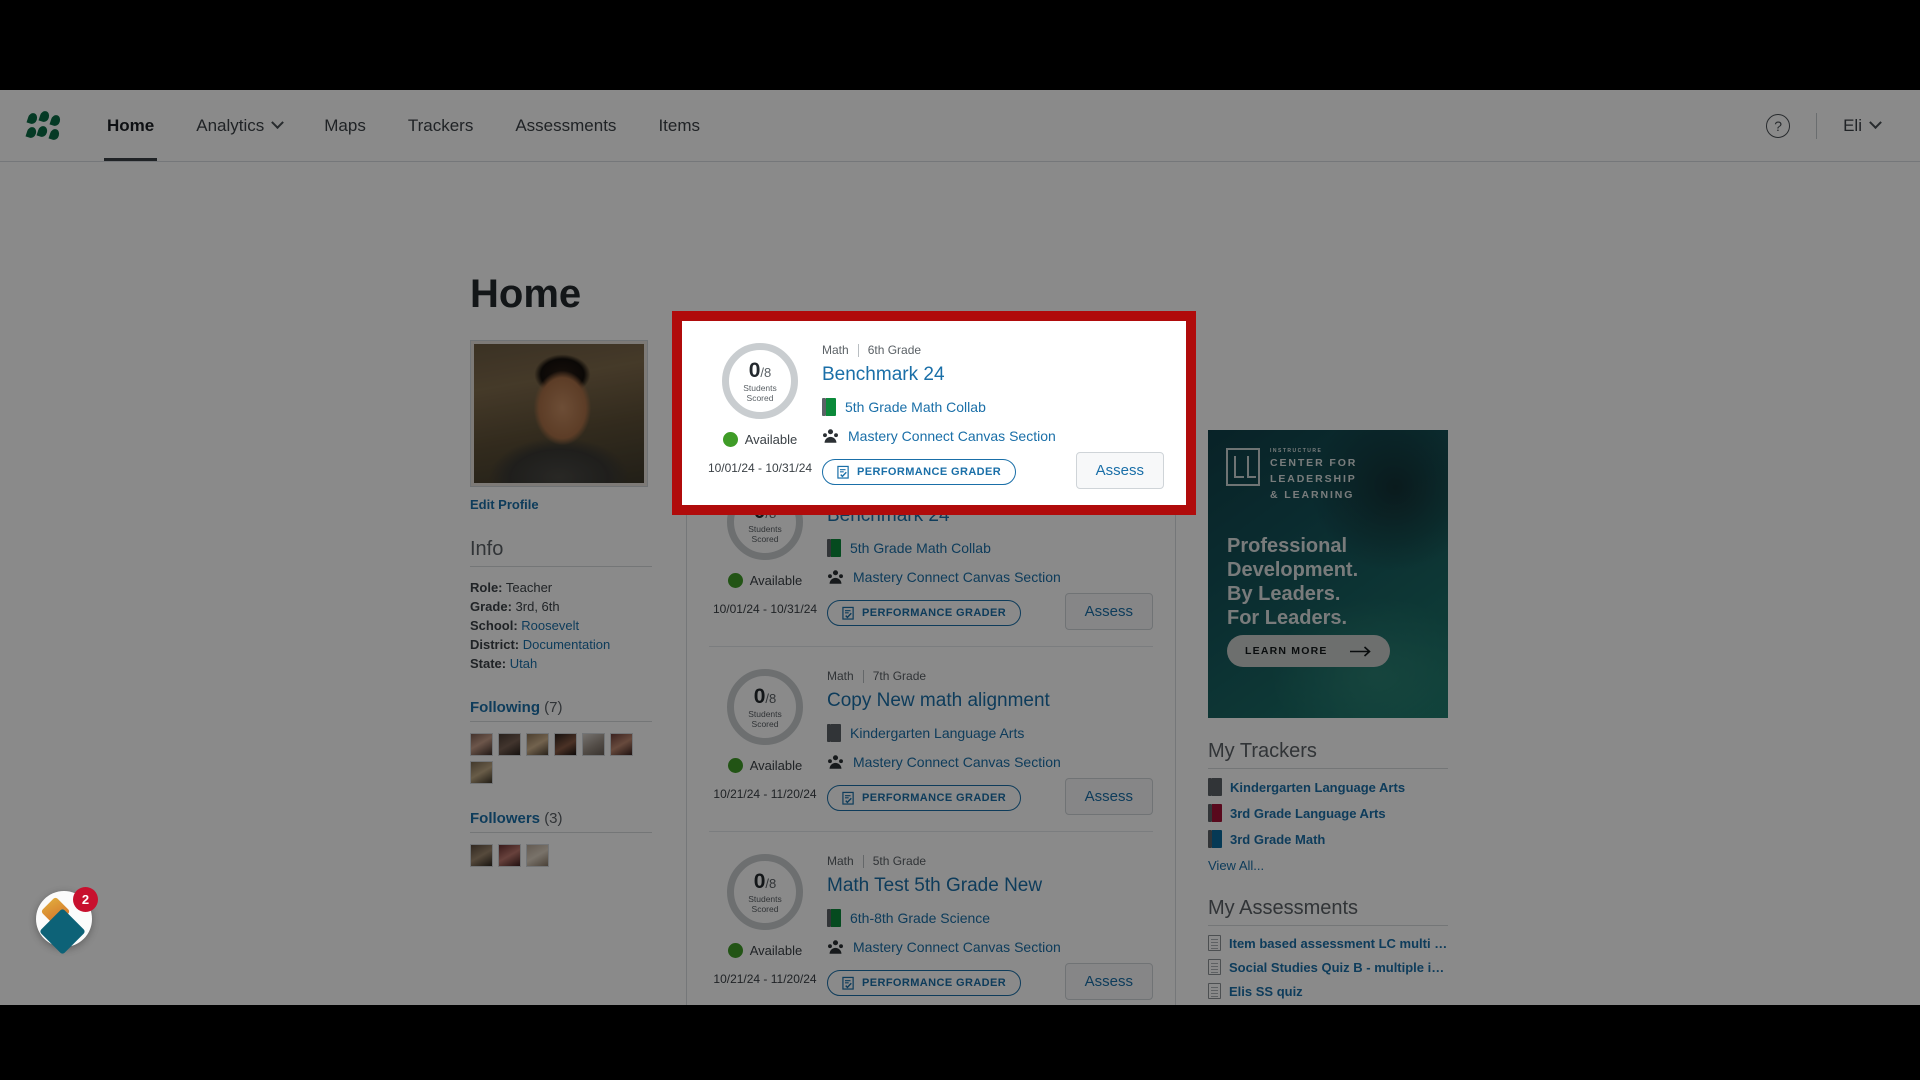 Image resolution: width=1920 pixels, height=1080 pixels. Describe the element at coordinates (990, 701) in the screenshot. I see `benchmark-title: Copy New math alignment` at that location.